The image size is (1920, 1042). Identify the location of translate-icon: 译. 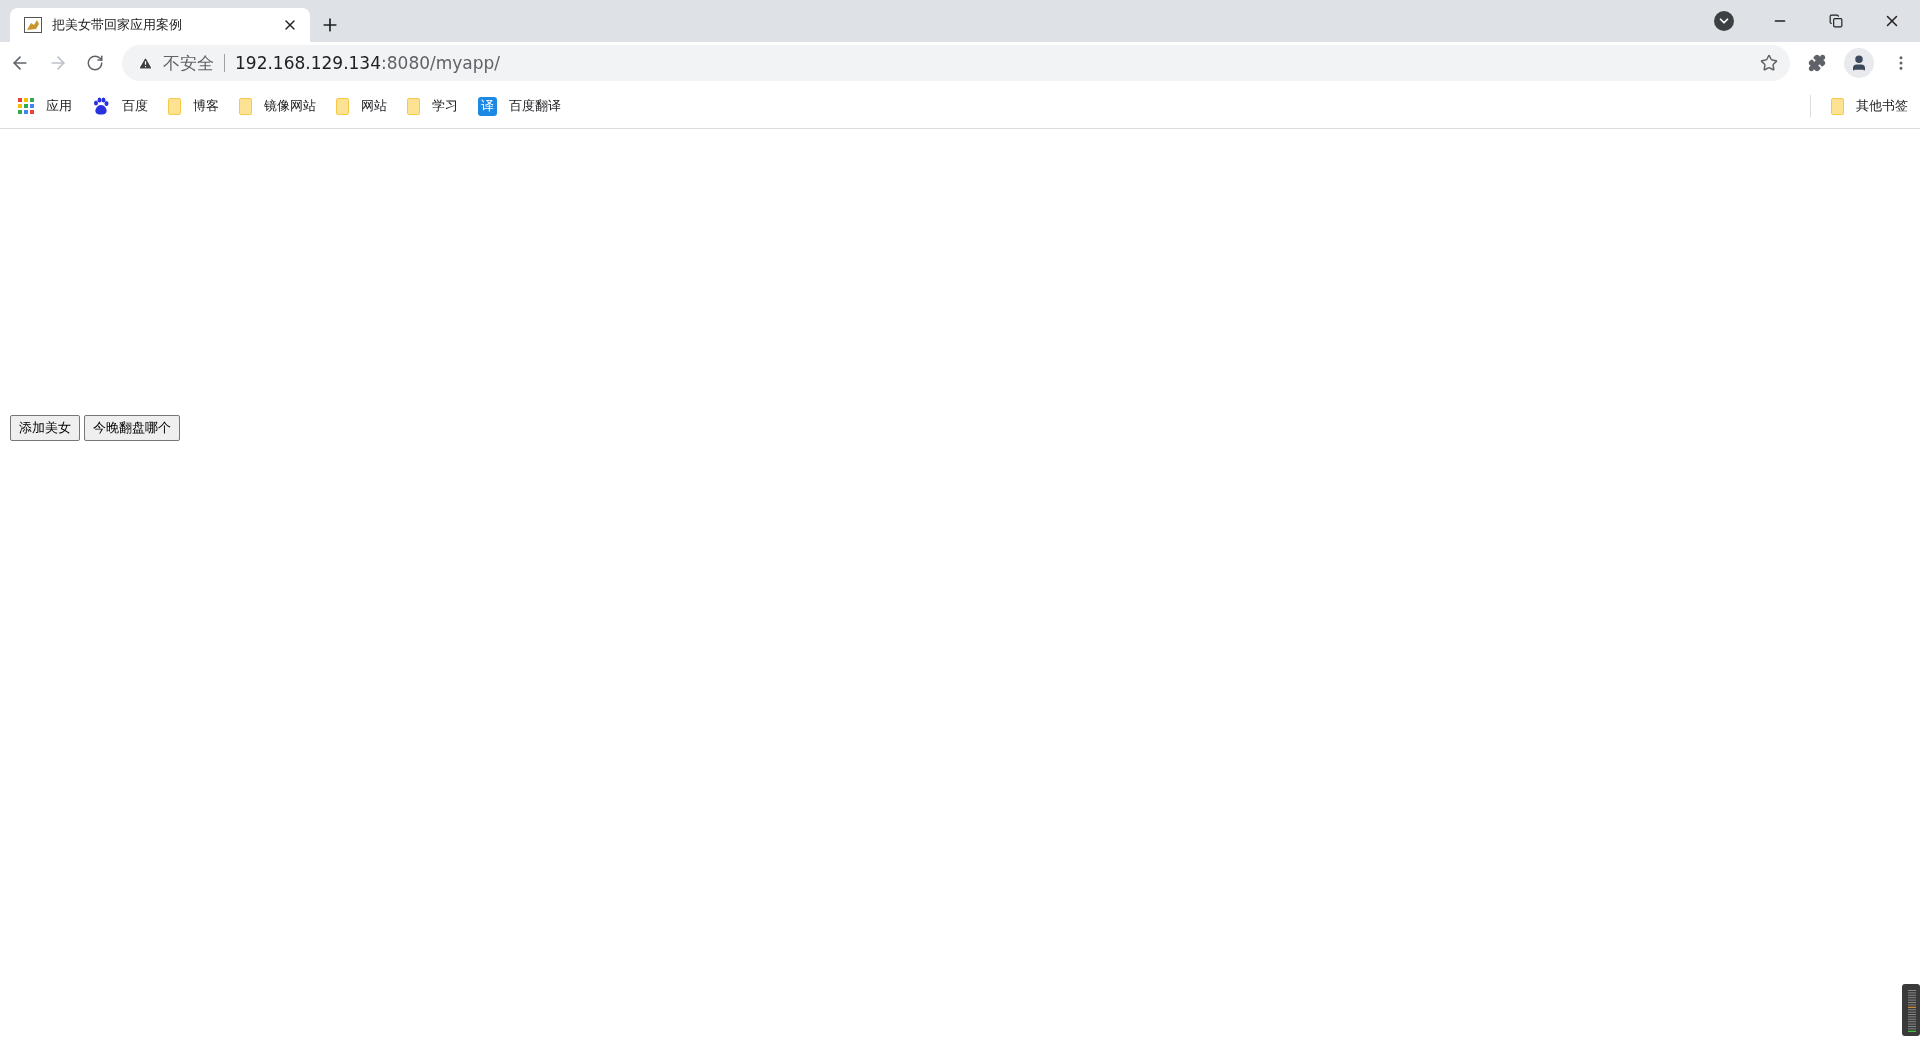
(487, 106).